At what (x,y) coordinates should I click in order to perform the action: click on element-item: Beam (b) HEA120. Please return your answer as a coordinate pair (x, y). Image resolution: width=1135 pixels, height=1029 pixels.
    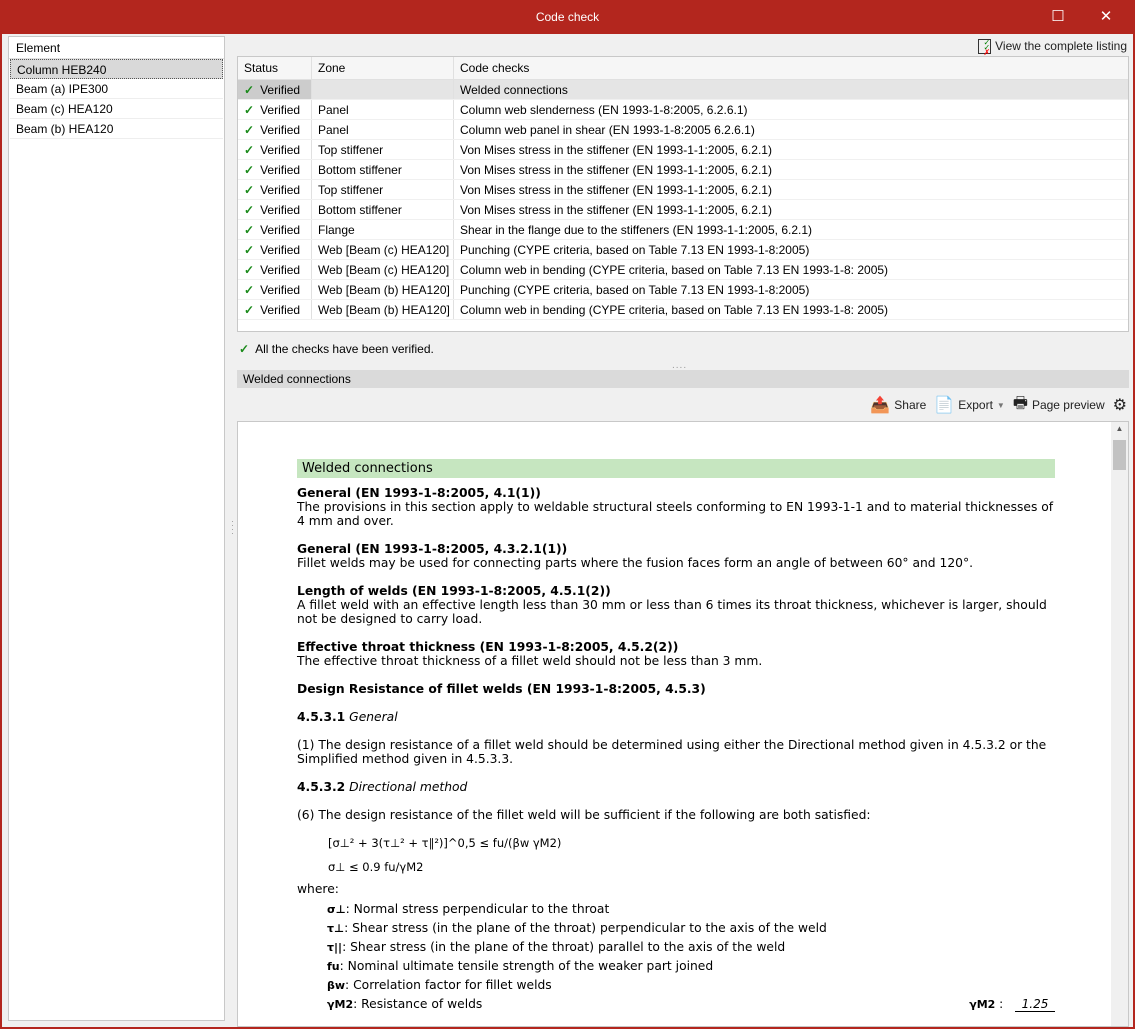
    Looking at the image, I should click on (116, 129).